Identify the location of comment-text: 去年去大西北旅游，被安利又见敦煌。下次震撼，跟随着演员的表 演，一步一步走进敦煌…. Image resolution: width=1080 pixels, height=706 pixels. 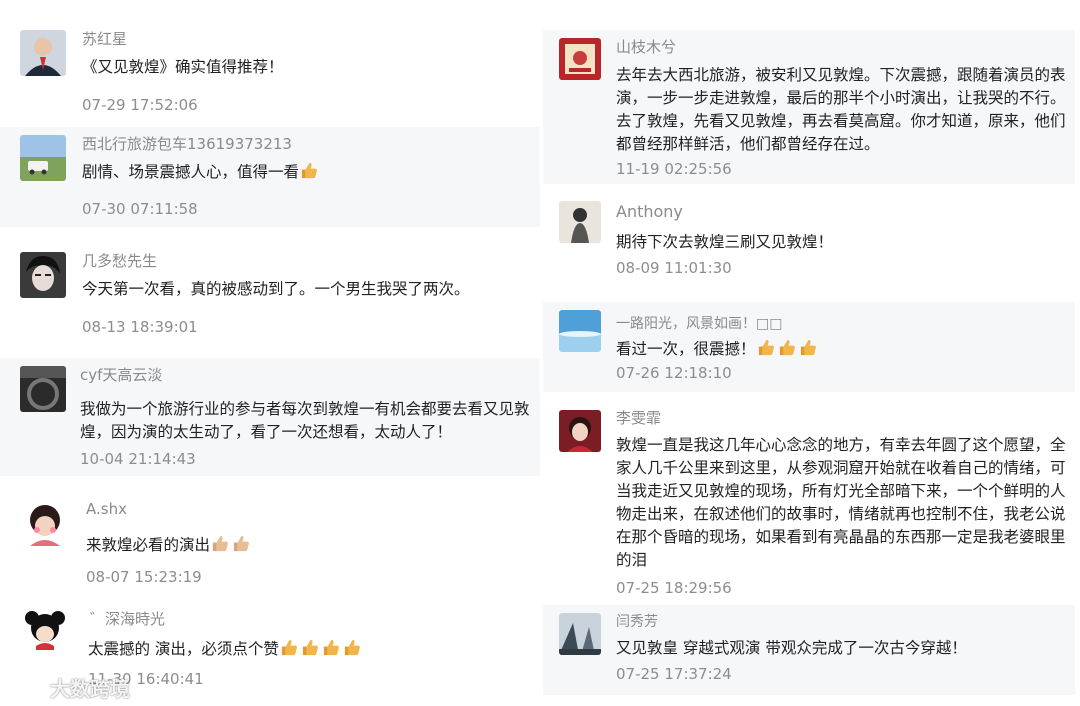
(841, 109).